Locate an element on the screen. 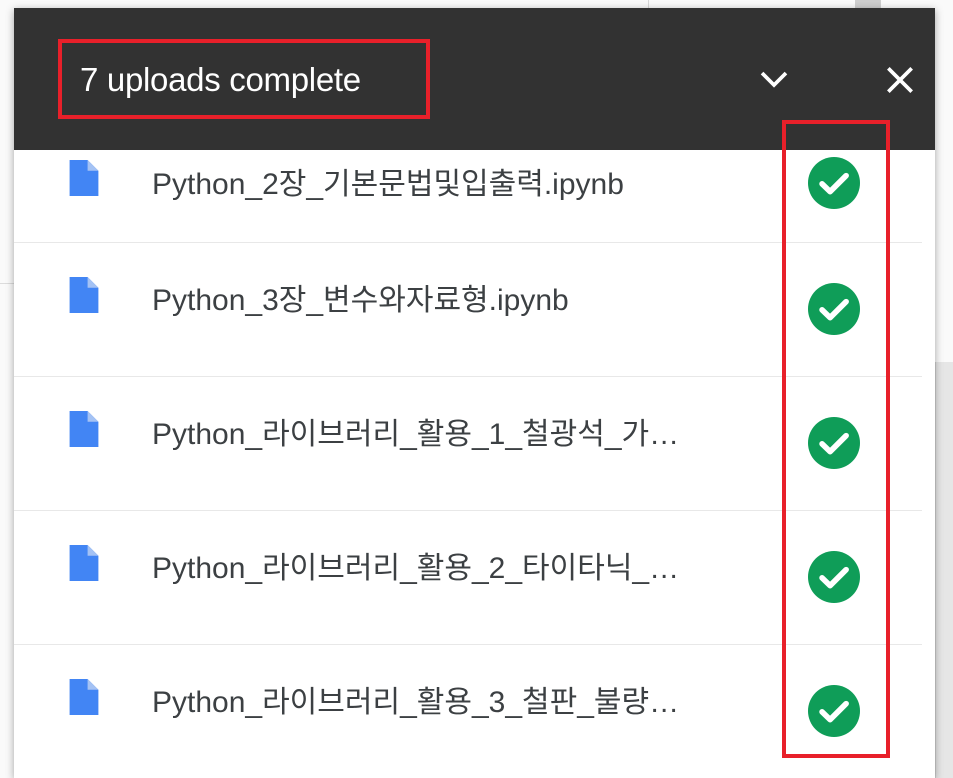 The image size is (953, 778). background-divider-left is located at coordinates (7, 283).